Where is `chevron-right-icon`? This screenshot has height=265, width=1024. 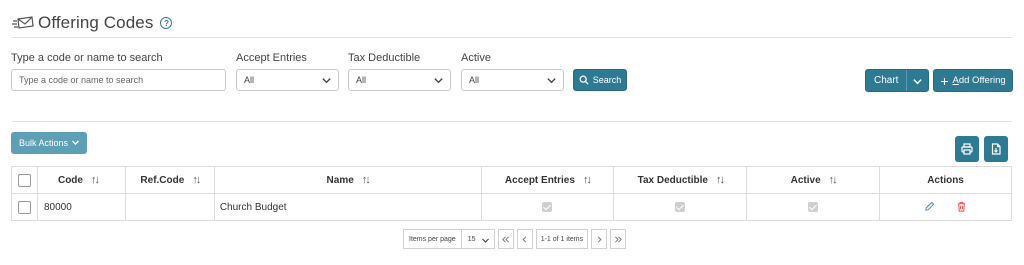
chevron-right-icon is located at coordinates (599, 239).